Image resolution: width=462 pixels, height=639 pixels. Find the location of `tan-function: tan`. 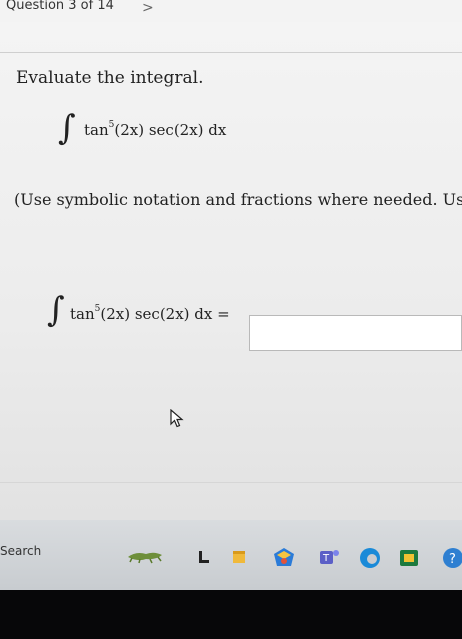

tan-function: tan is located at coordinates (96, 130).